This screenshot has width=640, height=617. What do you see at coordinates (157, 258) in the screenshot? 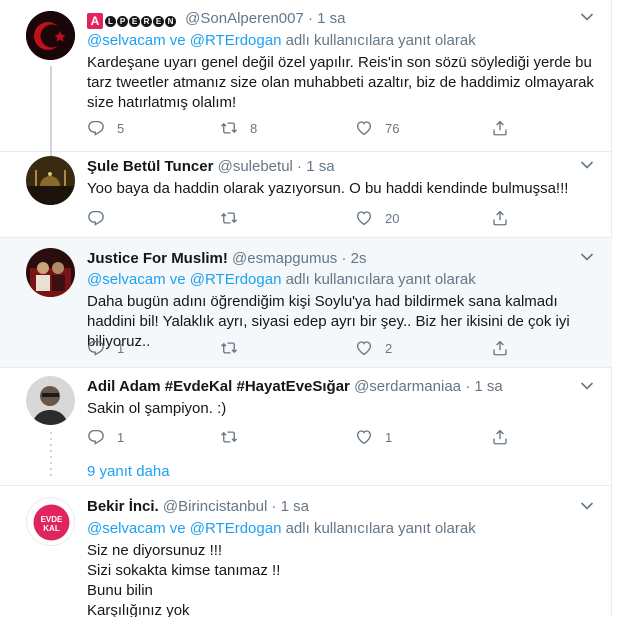
I see `user-display-name: Justice For Muslim!` at bounding box center [157, 258].